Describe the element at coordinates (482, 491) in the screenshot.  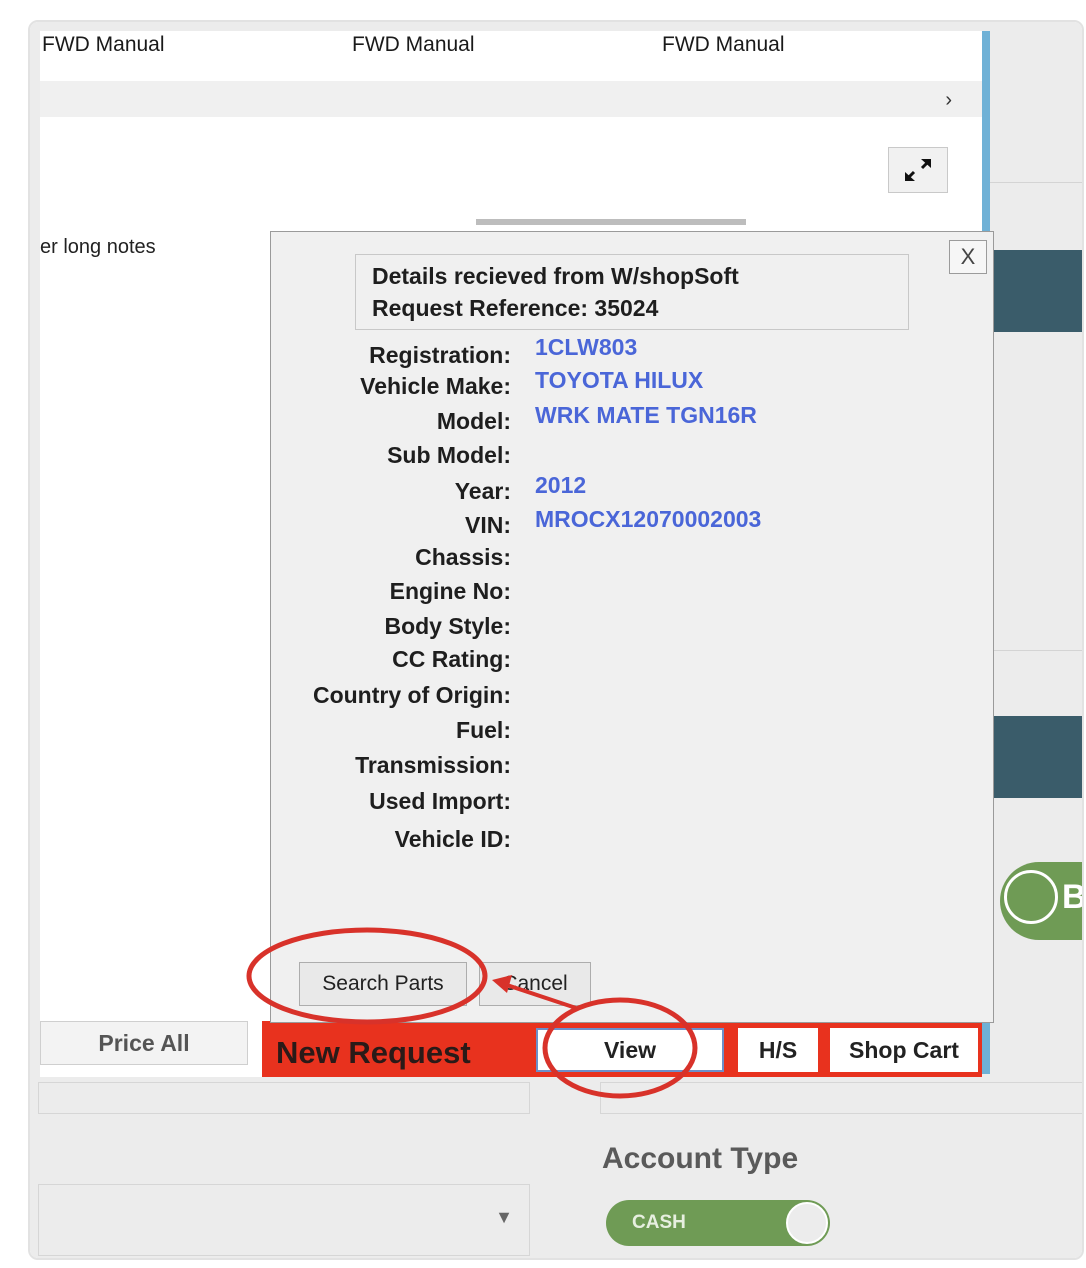
I see `field-label-year: Year:` at that location.